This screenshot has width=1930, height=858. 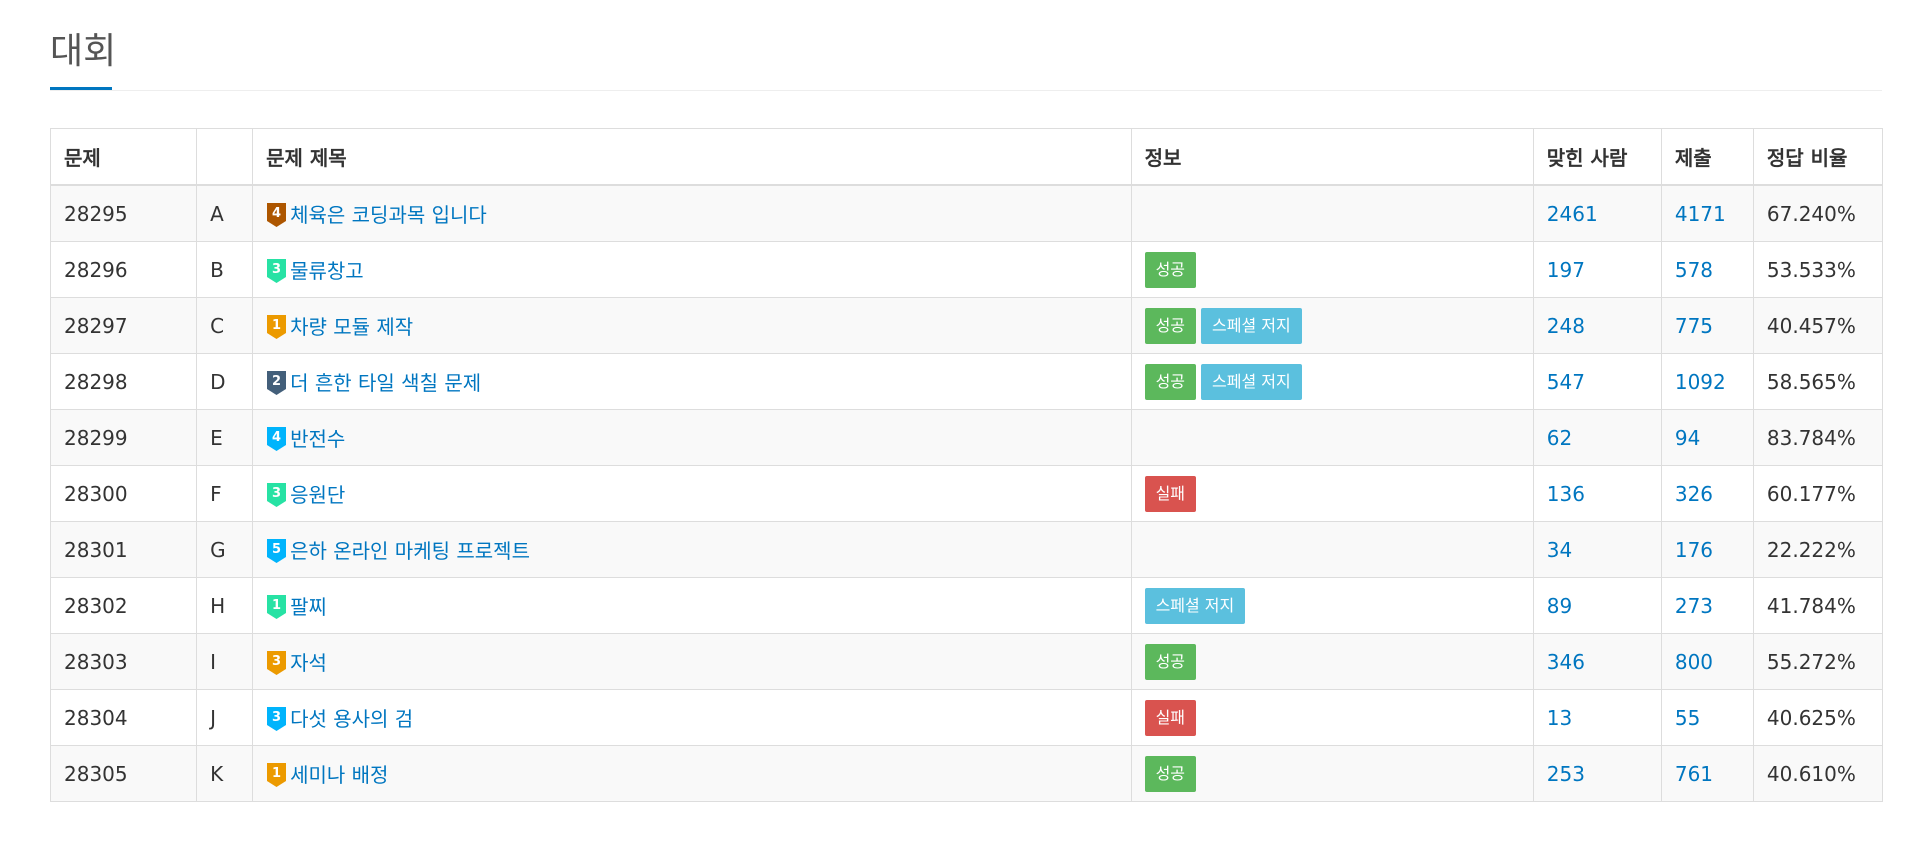 What do you see at coordinates (123, 325) in the screenshot?
I see `problem-id: 28297` at bounding box center [123, 325].